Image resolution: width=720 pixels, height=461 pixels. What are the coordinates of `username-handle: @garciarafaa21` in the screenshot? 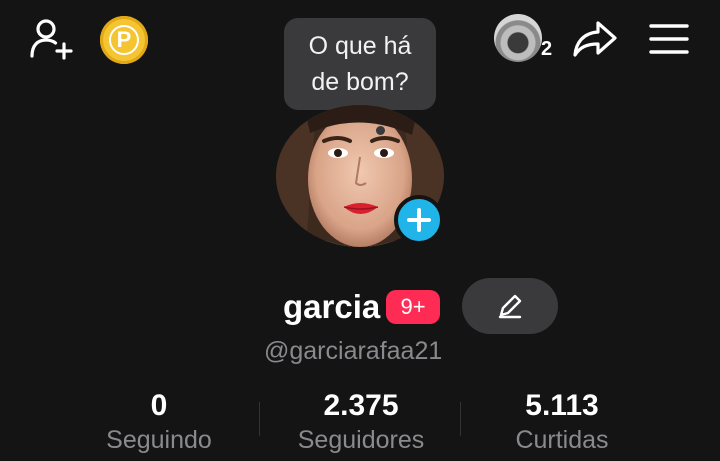 It's located at (353, 351).